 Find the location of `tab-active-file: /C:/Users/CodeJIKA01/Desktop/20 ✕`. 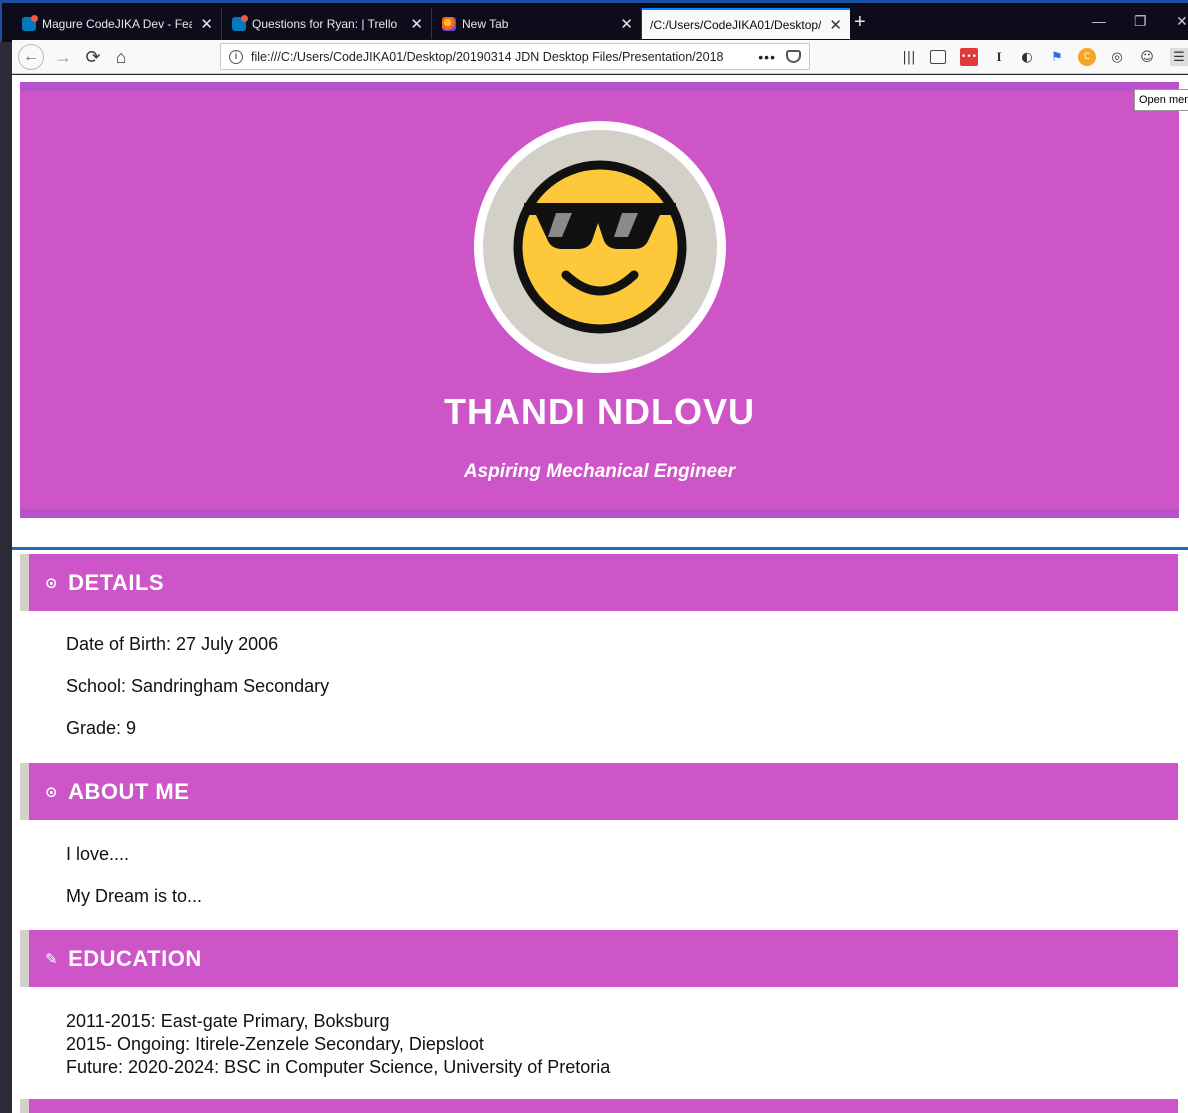

tab-active-file: /C:/Users/CodeJIKA01/Desktop/20 ✕ is located at coordinates (746, 23).